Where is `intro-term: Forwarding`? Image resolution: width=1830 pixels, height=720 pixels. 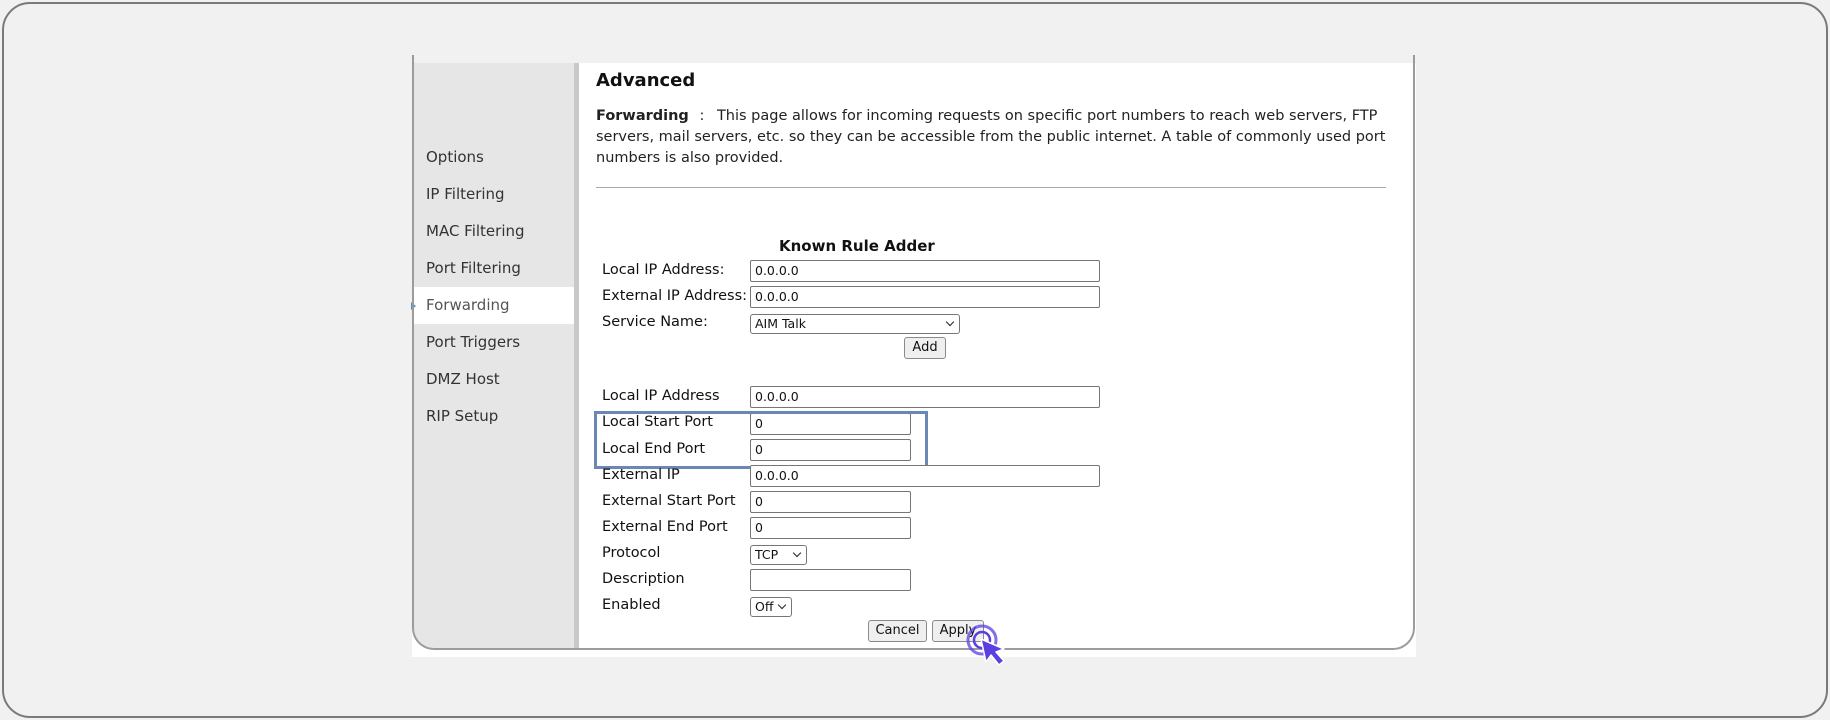
intro-term: Forwarding is located at coordinates (642, 116).